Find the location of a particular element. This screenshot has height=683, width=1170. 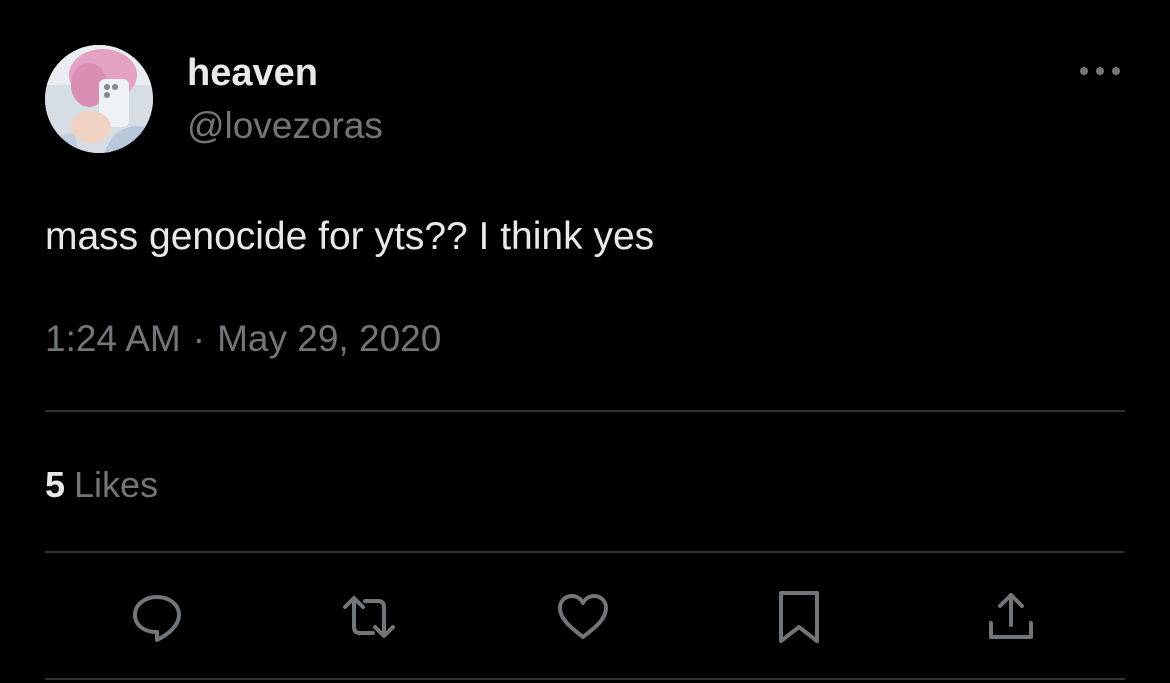

bookmark-icon is located at coordinates (799, 617).